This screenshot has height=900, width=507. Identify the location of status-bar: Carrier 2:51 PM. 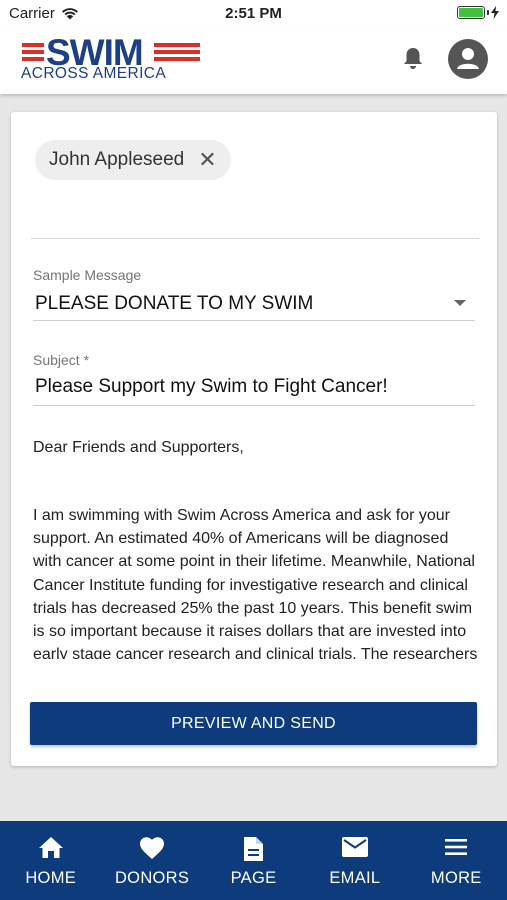
(253, 14).